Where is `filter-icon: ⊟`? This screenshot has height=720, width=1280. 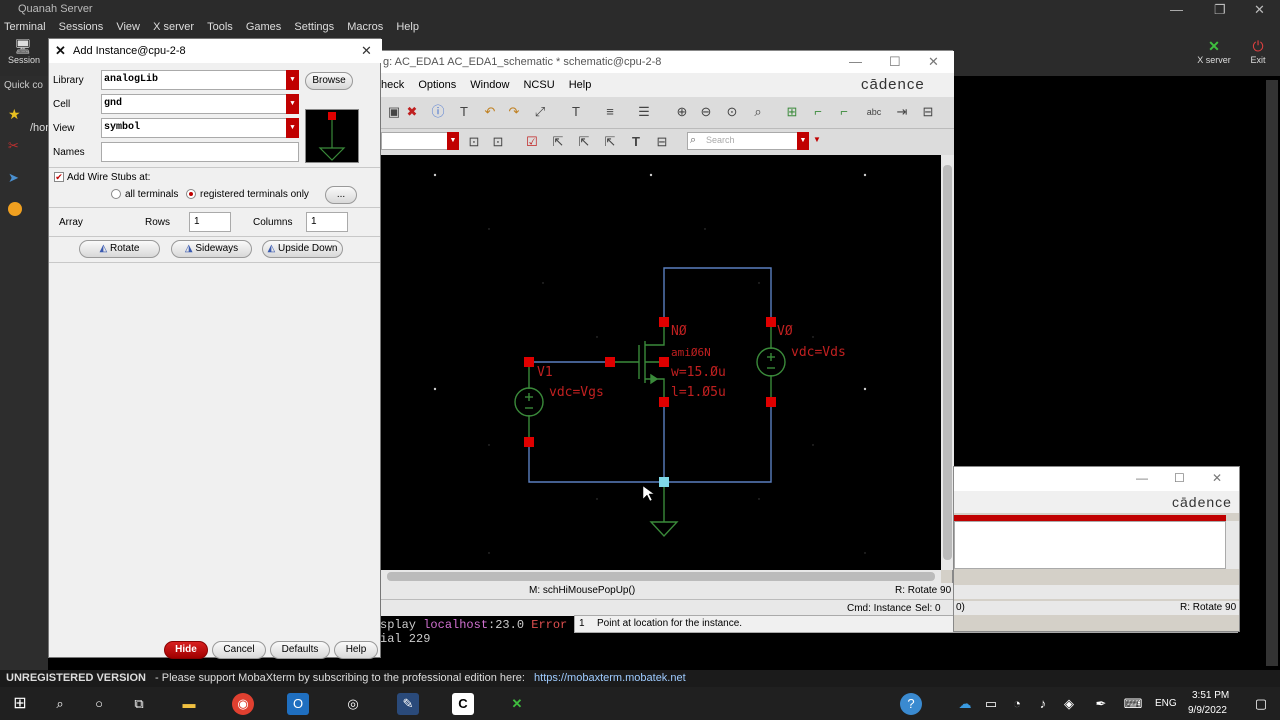
filter-icon: ⊟ is located at coordinates (662, 142).